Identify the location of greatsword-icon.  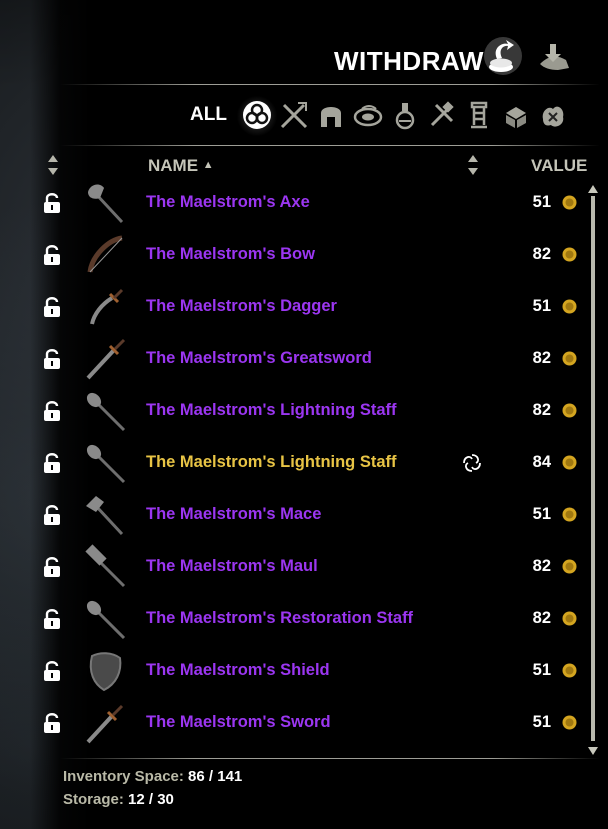
(106, 359).